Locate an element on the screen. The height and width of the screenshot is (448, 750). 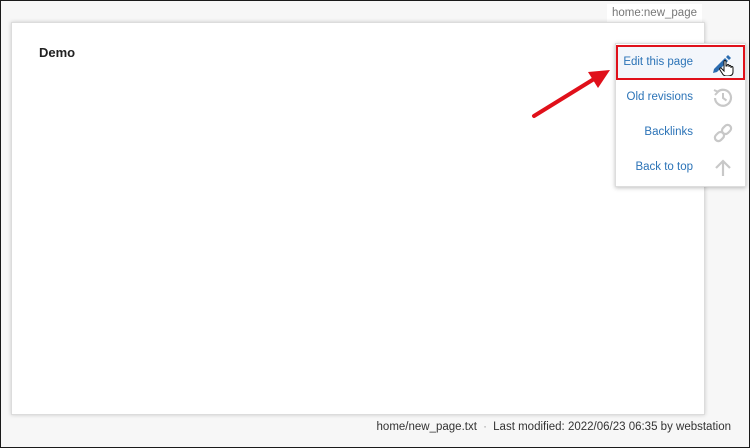
edit-page-label: Edit this page is located at coordinates (658, 62).